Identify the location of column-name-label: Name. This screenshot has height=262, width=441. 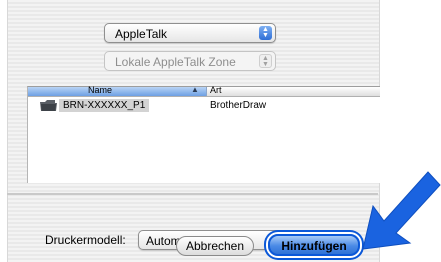
(100, 90).